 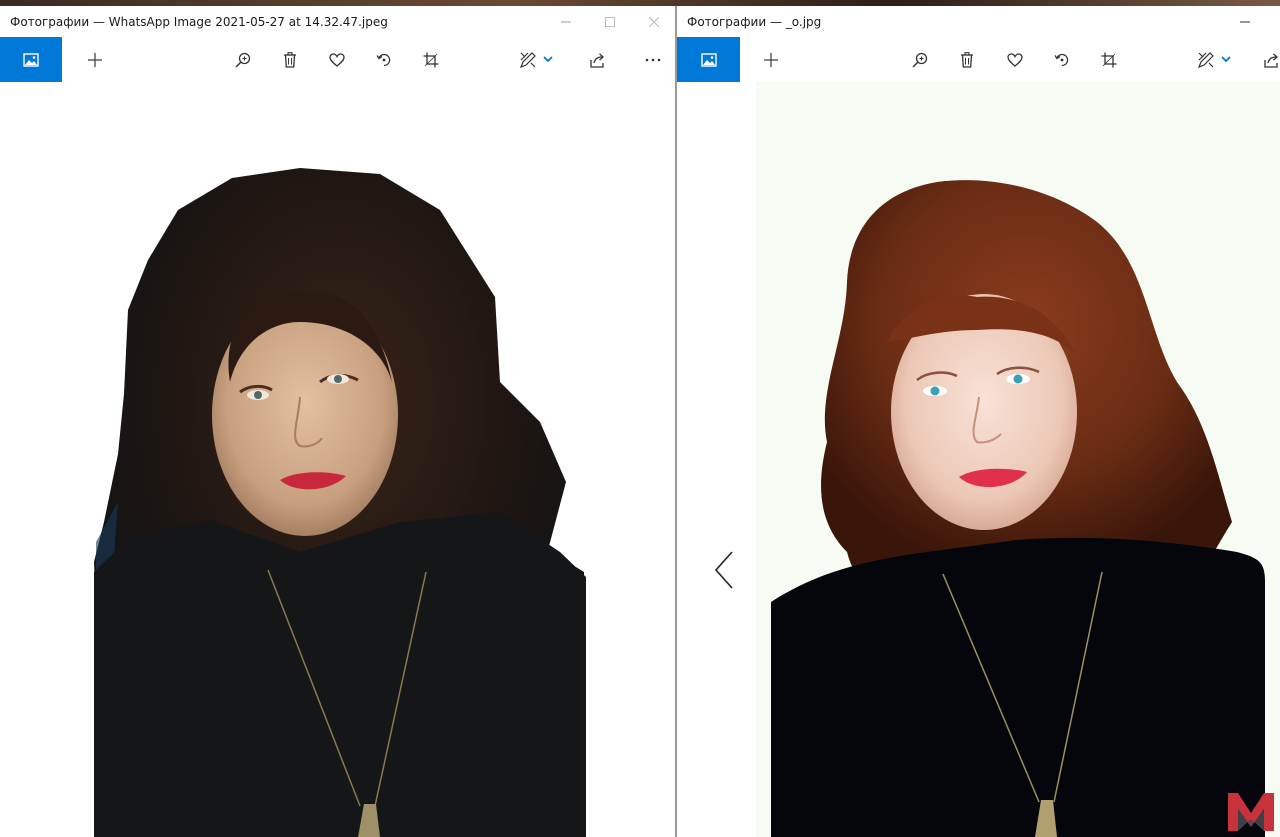 I want to click on chevron-left-icon, so click(x=723, y=570).